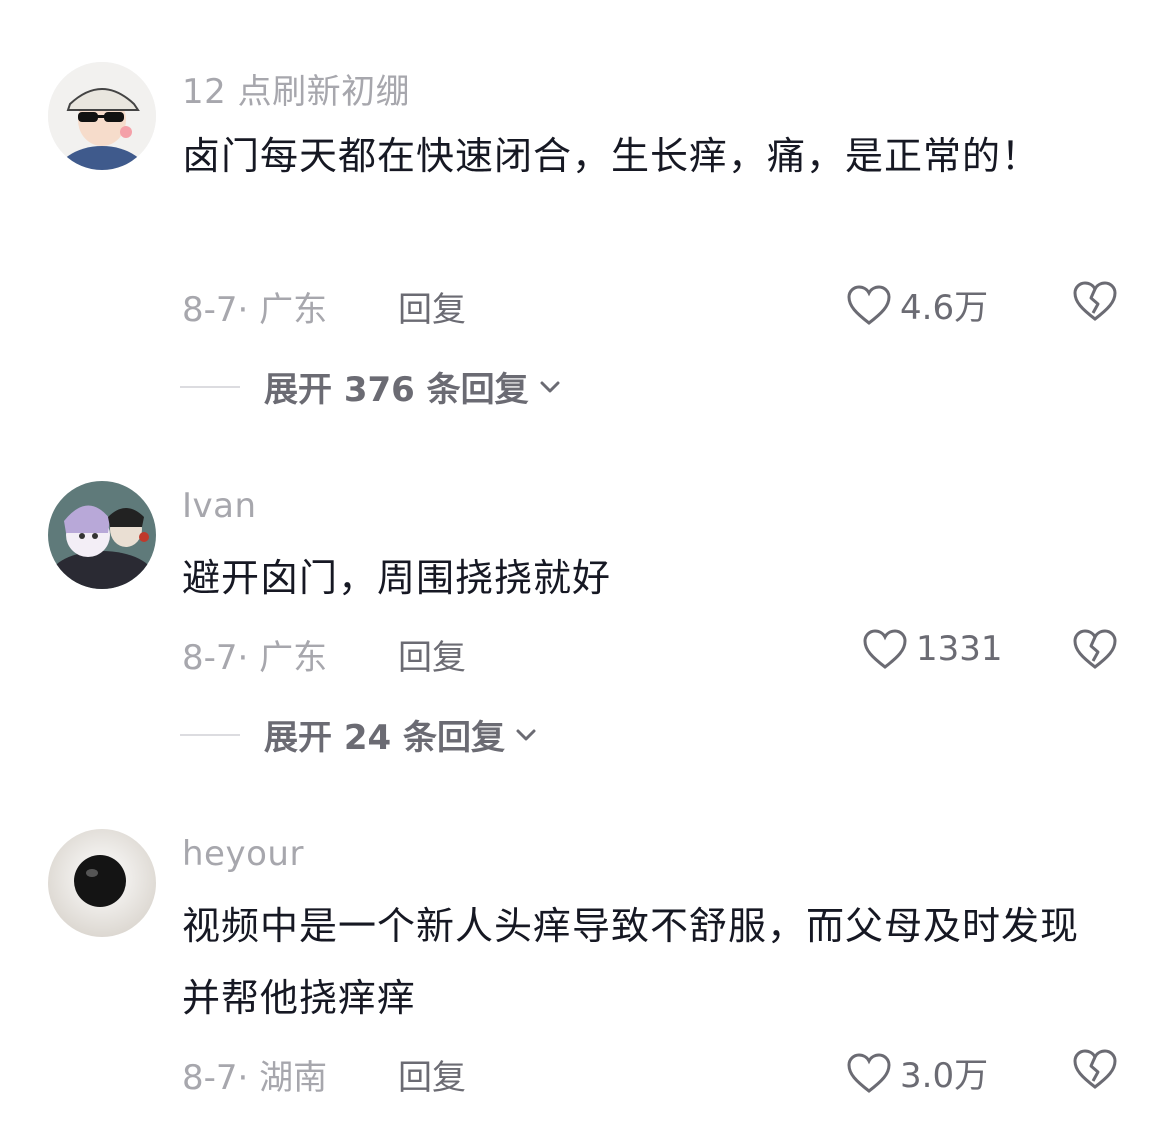  What do you see at coordinates (631, 962) in the screenshot?
I see `comment-text: 视频中是一个新人头痒导致不舒服，而父母及时发现并帮他挠痒痒` at bounding box center [631, 962].